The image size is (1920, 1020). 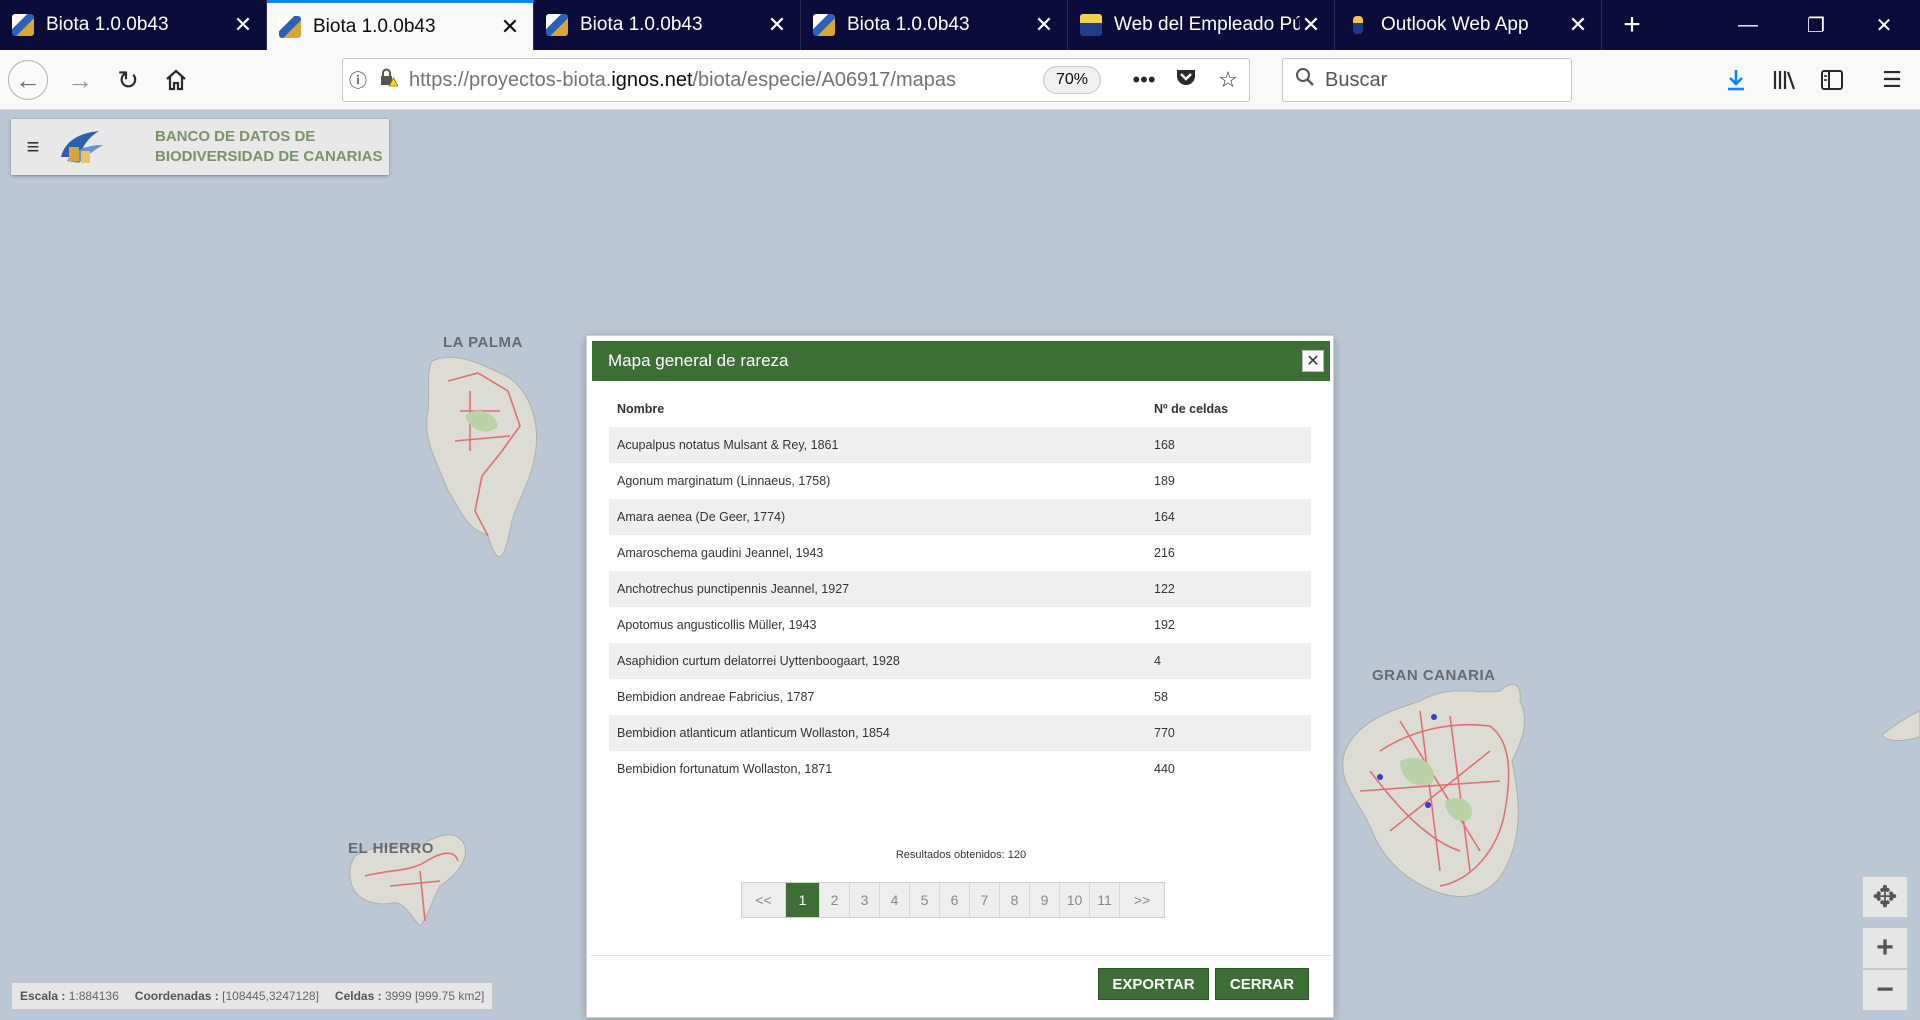 I want to click on page-button-6: 6, so click(x=955, y=900).